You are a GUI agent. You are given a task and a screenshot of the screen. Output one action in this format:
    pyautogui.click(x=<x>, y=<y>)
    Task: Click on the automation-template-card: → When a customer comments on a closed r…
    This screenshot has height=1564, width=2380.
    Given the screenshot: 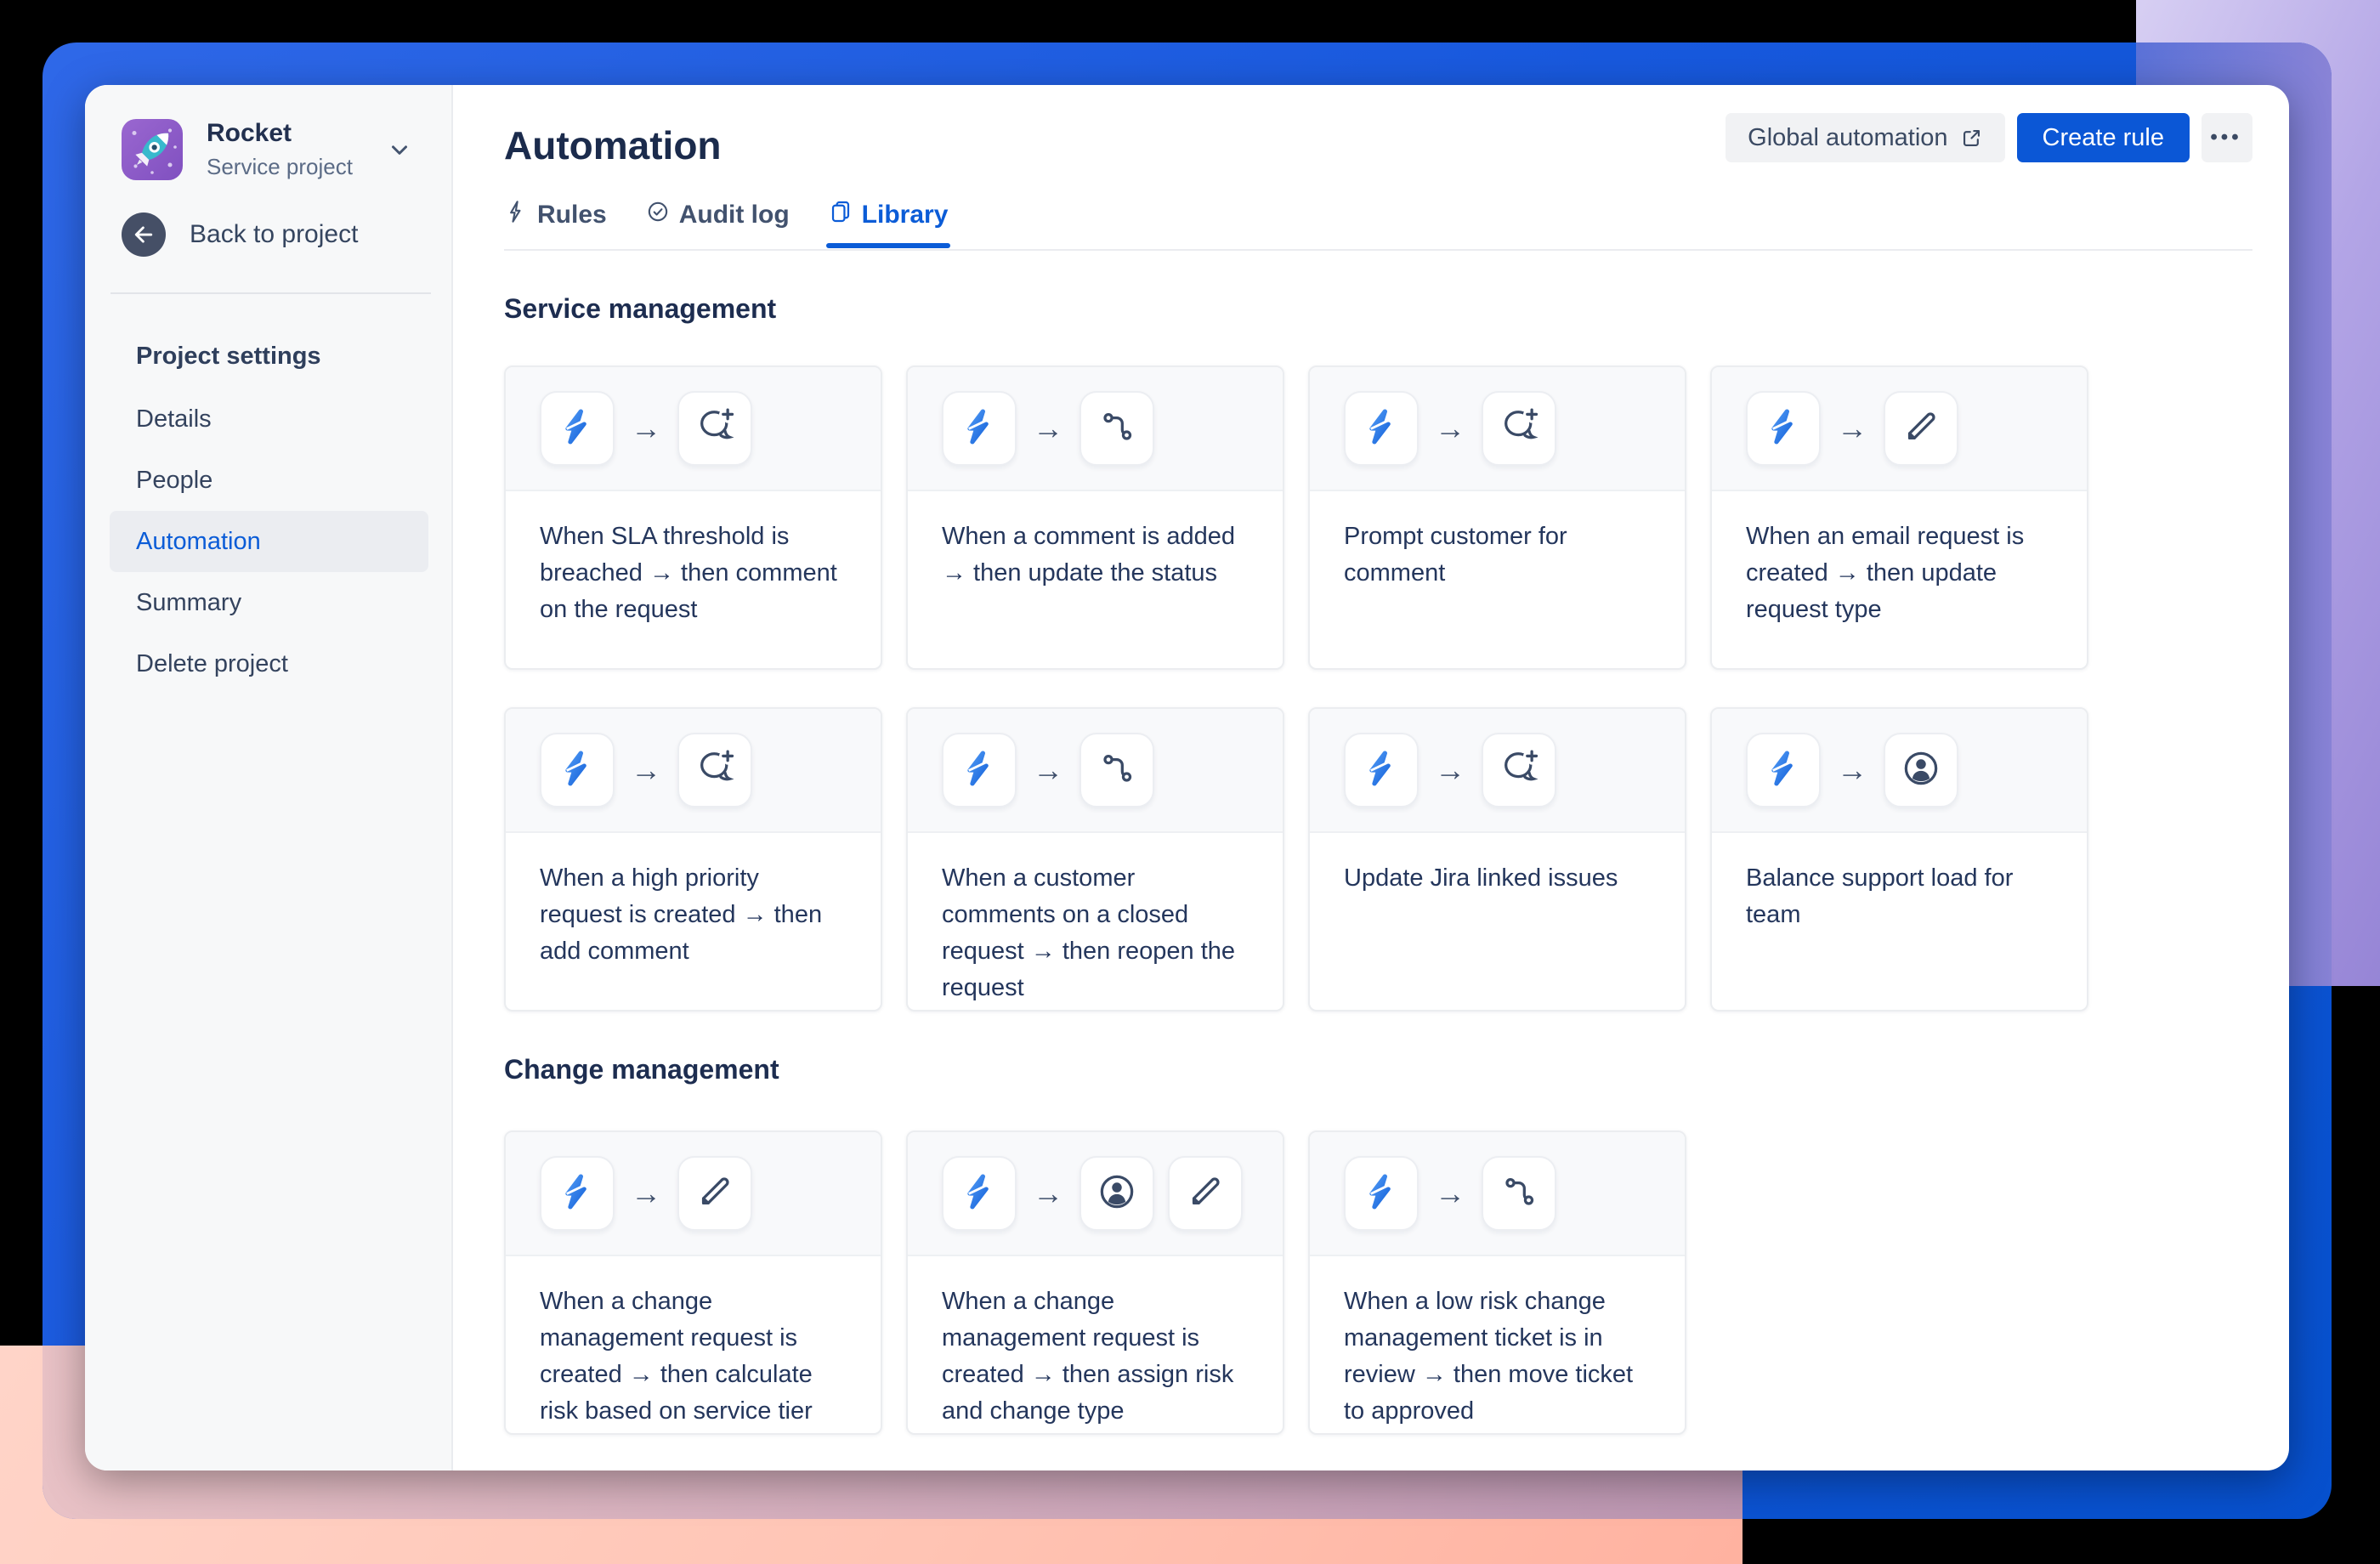 What is the action you would take?
    pyautogui.click(x=1095, y=859)
    